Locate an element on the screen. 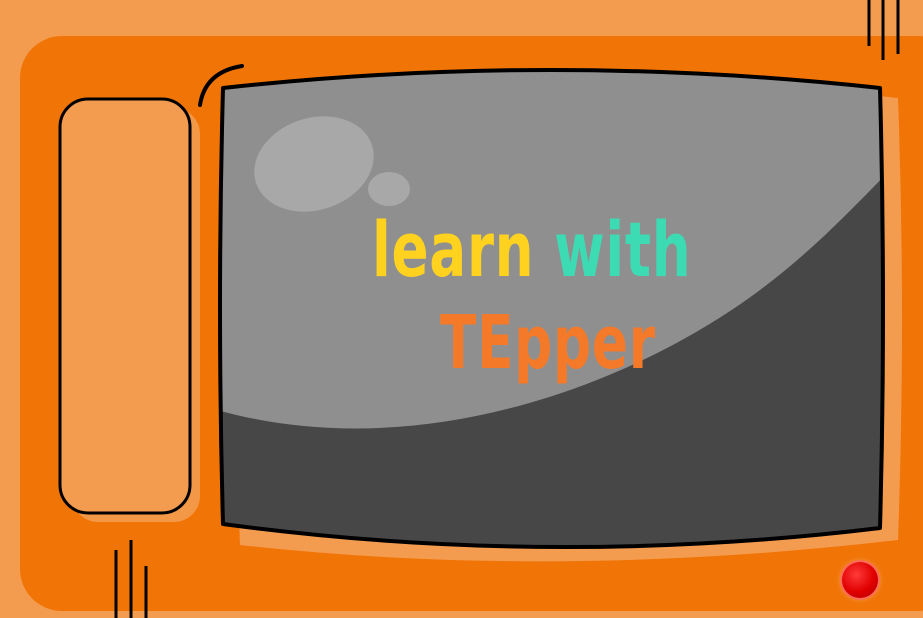 This screenshot has height=618, width=923. power-button-icon is located at coordinates (860, 580).